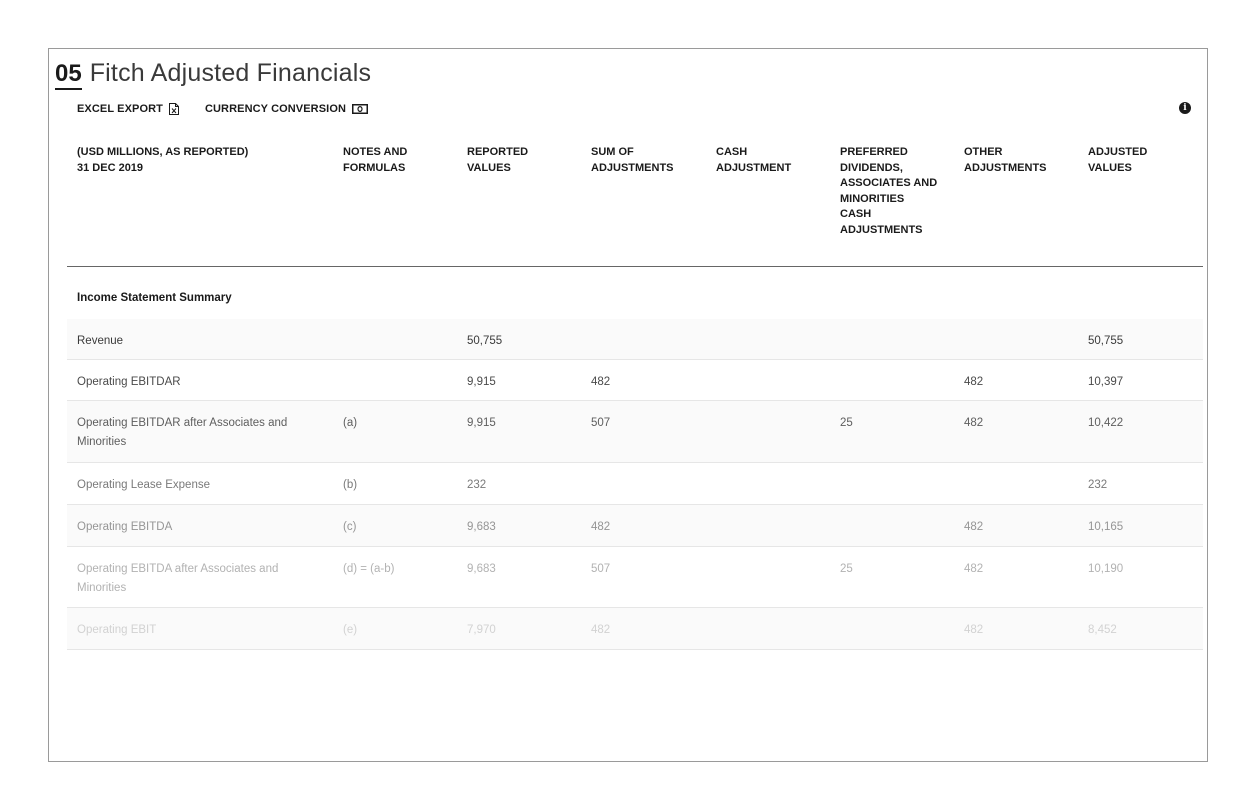 The height and width of the screenshot is (809, 1258). I want to click on table-row: Operating EBIT (e) 7,970 482 482 8,452, so click(635, 629).